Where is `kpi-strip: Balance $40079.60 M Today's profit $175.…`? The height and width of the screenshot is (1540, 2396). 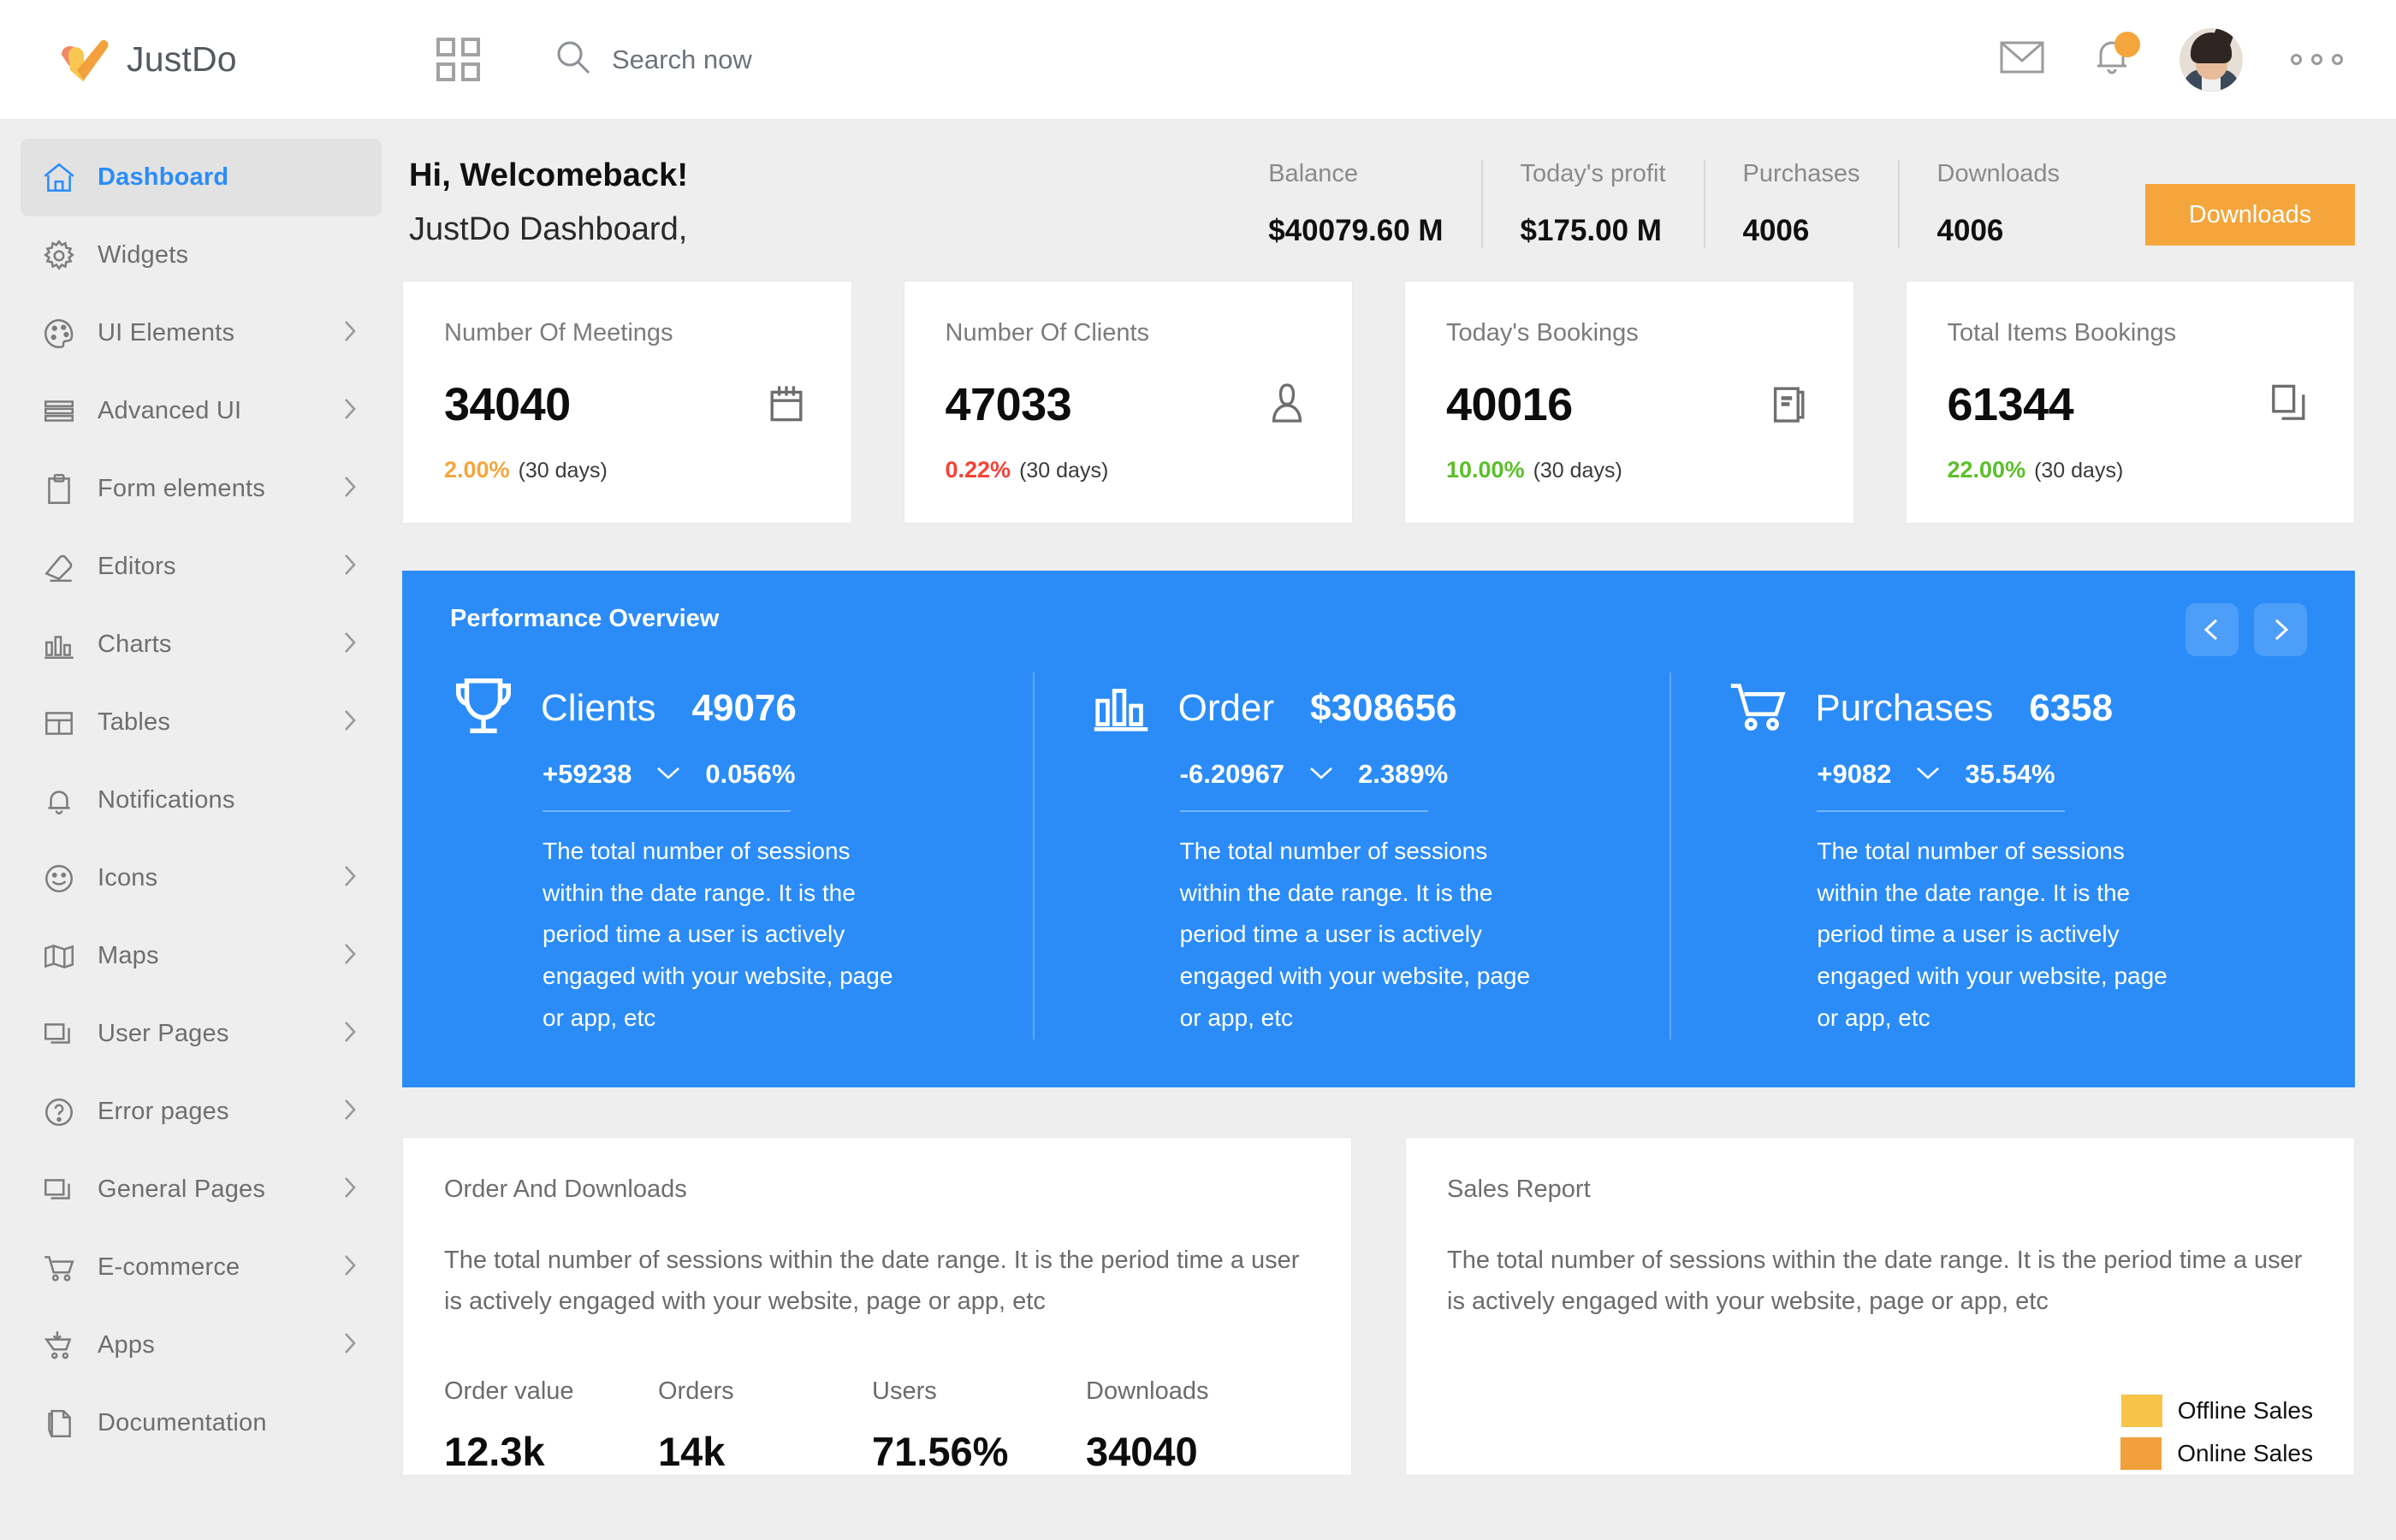
kpi-strip: Balance $40079.60 M Today's profit $175.… is located at coordinates (1793, 204).